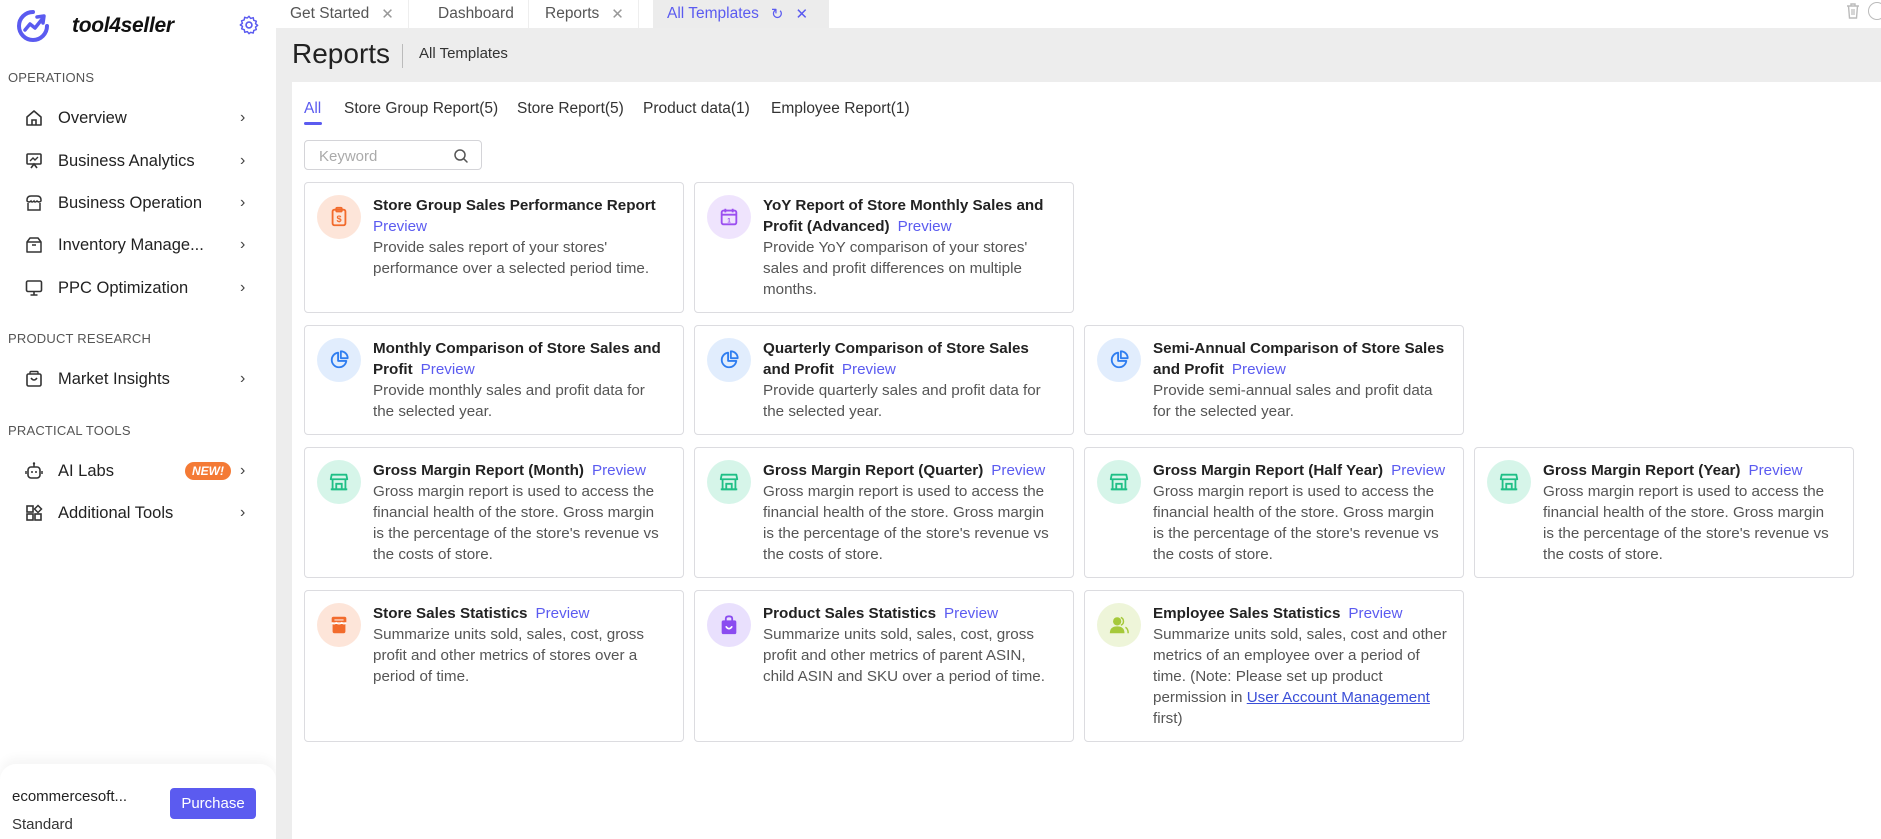  I want to click on sidebar-item-overview: Overview ›, so click(138, 118).